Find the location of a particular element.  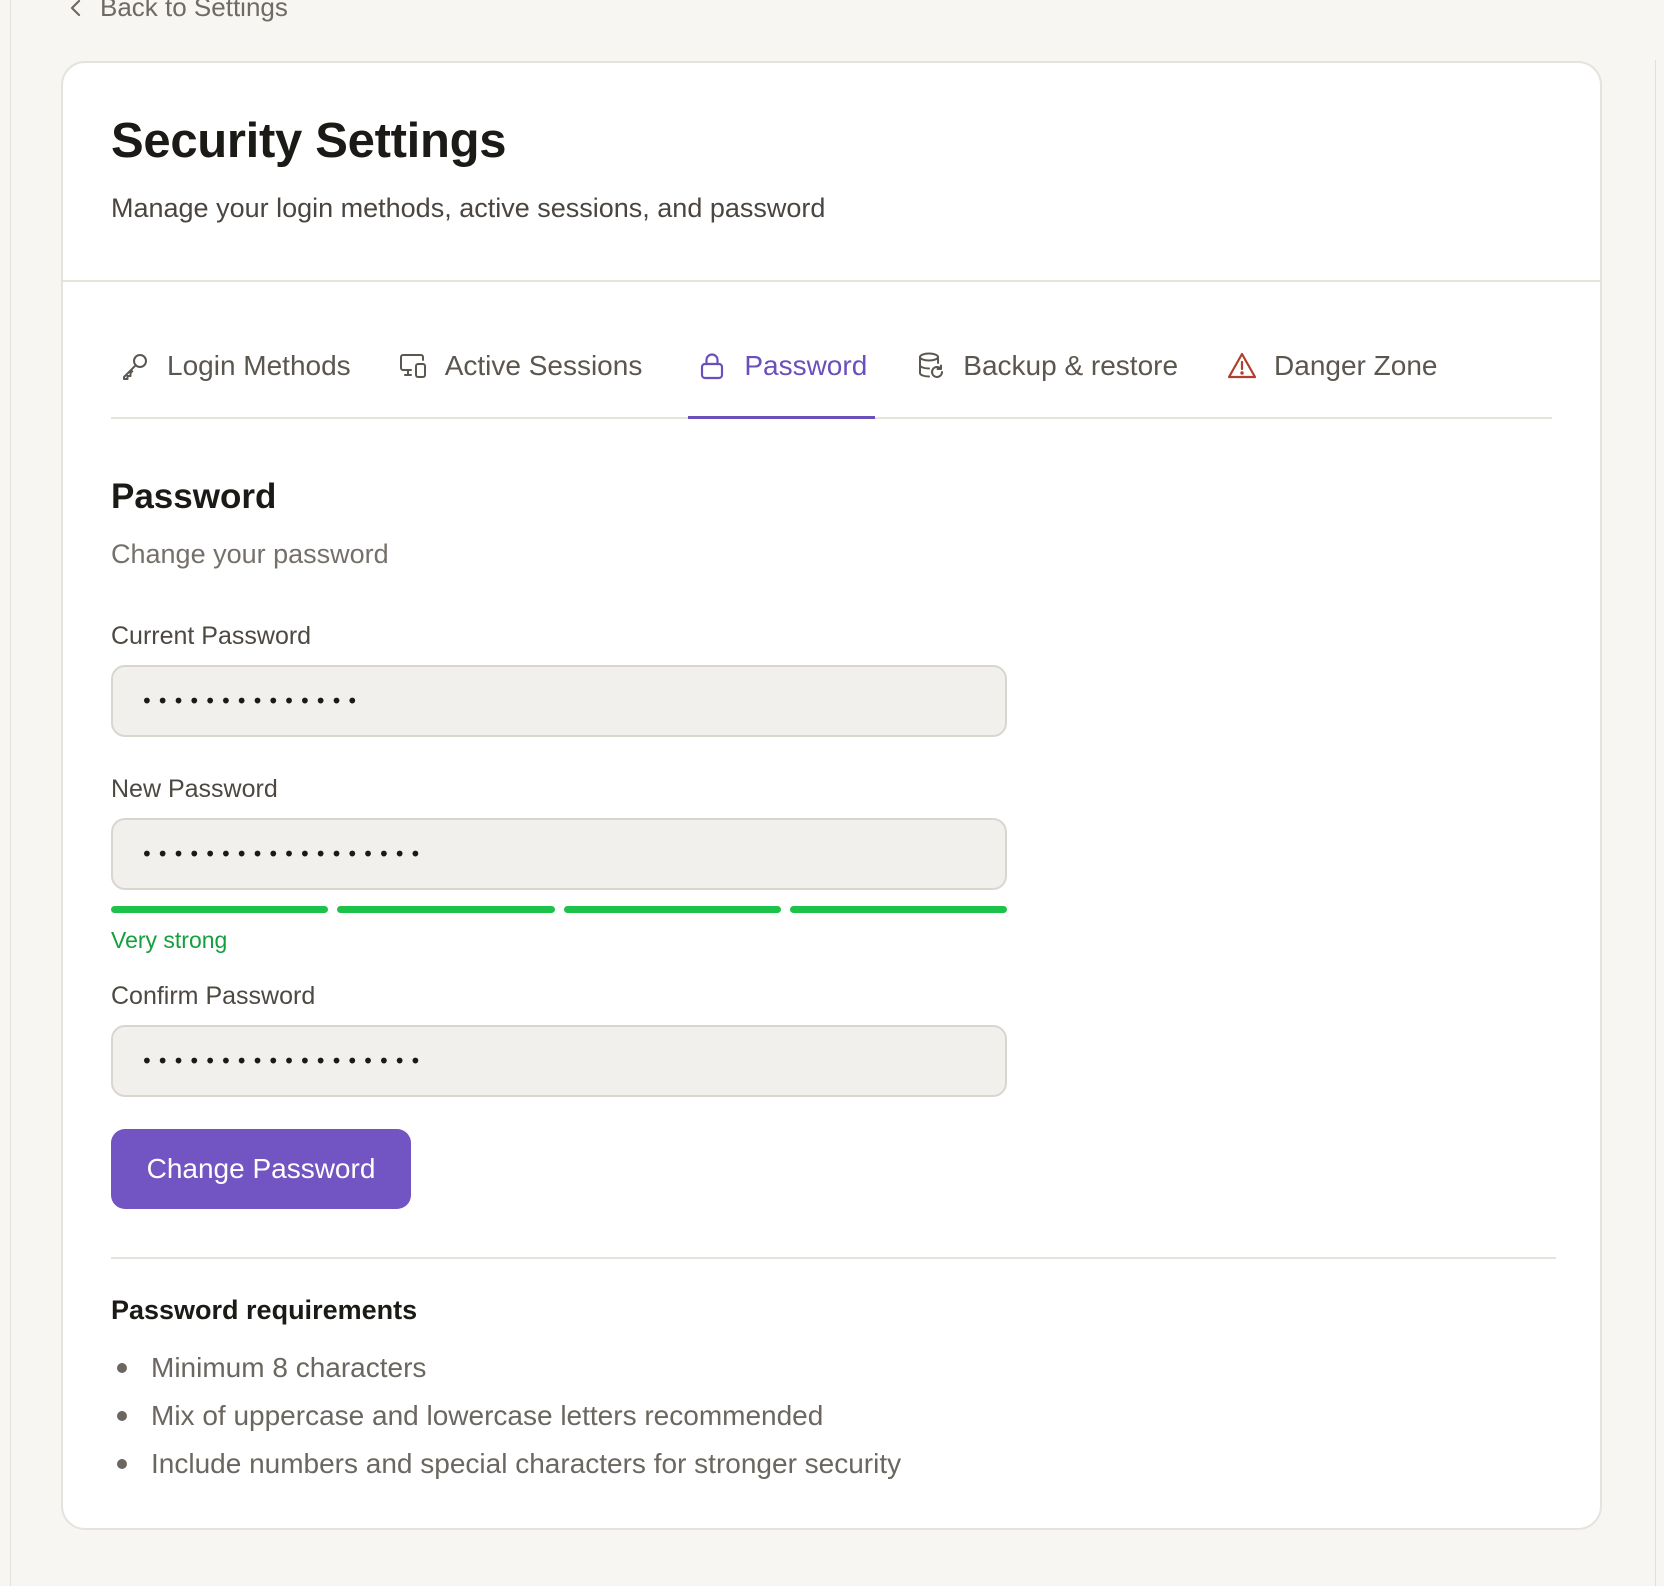

database-restore-icon is located at coordinates (931, 365).